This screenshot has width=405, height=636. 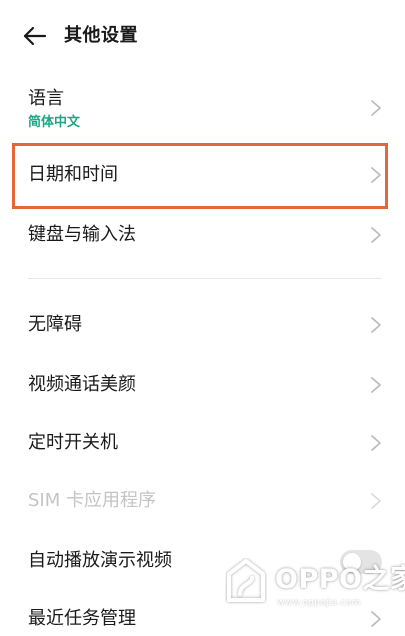 I want to click on arrow-left-icon, so click(x=35, y=36).